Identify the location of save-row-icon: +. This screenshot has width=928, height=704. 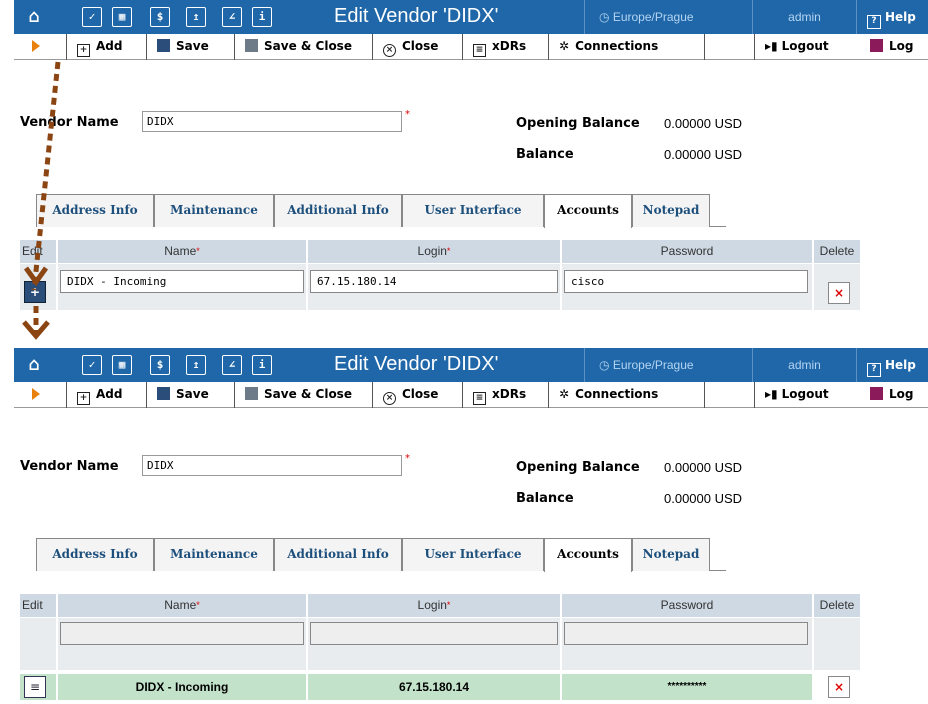
(35, 292).